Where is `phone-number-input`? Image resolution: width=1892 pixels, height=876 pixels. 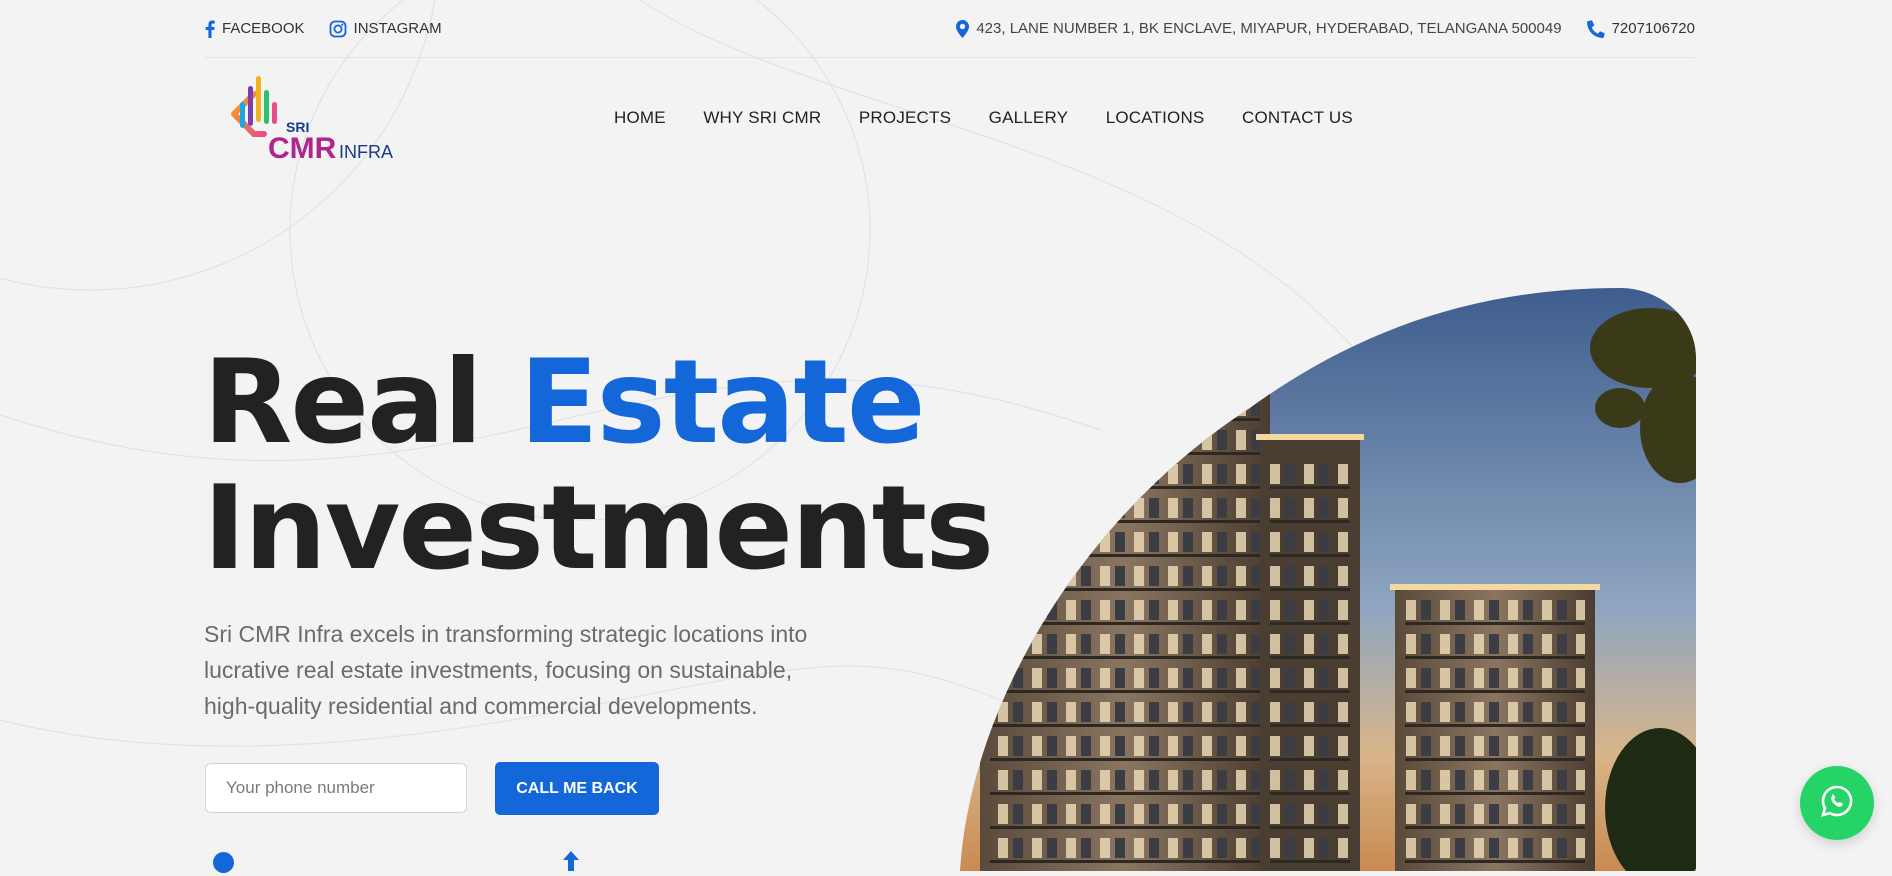
phone-number-input is located at coordinates (336, 788).